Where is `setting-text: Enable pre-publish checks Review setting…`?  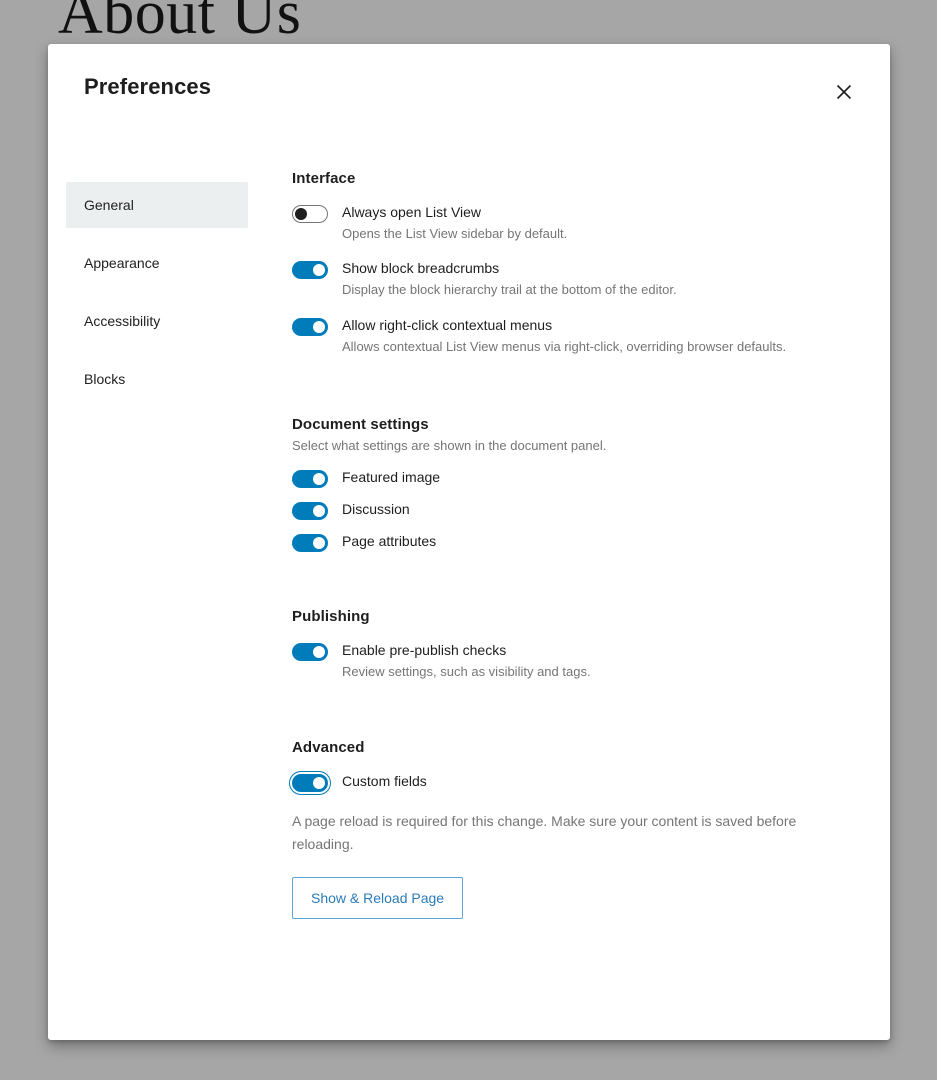 setting-text: Enable pre-publish checks Review setting… is located at coordinates (466, 661).